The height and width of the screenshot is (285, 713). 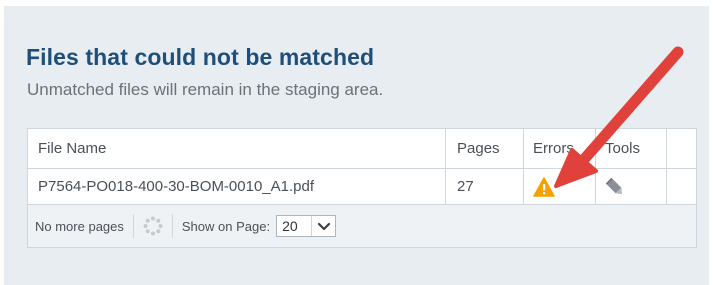 I want to click on table-row: P7564-PO018-400-30-BOM-0010_A1.pdf 27, so click(x=362, y=187).